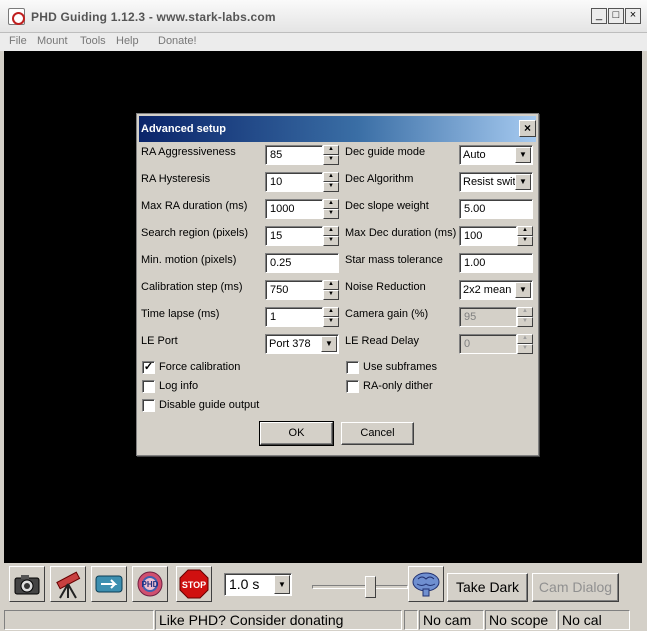  Describe the element at coordinates (159, 341) in the screenshot. I see `le-port-label: LE Port` at that location.